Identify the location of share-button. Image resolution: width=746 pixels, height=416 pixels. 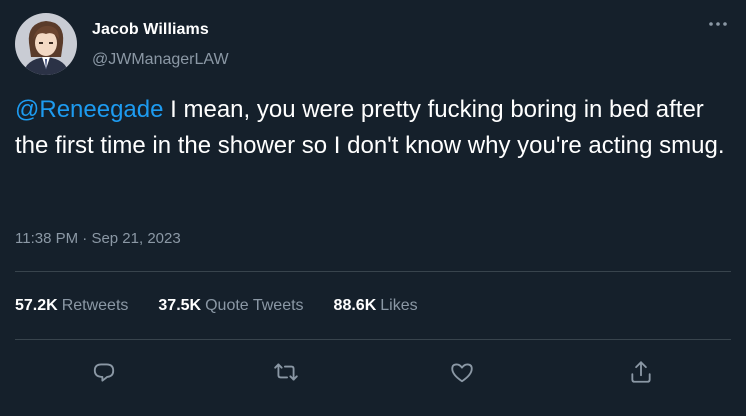
(641, 372).